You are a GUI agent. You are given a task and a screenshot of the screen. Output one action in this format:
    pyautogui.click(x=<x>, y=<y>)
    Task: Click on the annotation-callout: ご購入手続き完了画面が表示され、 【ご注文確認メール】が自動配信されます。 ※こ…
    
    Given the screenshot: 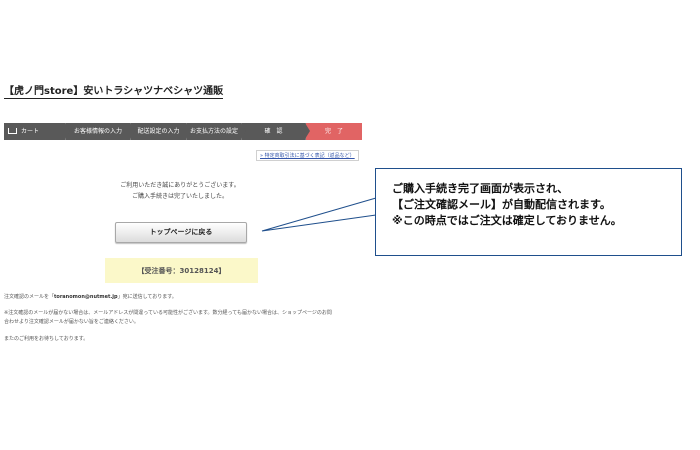 What is the action you would take?
    pyautogui.click(x=528, y=212)
    